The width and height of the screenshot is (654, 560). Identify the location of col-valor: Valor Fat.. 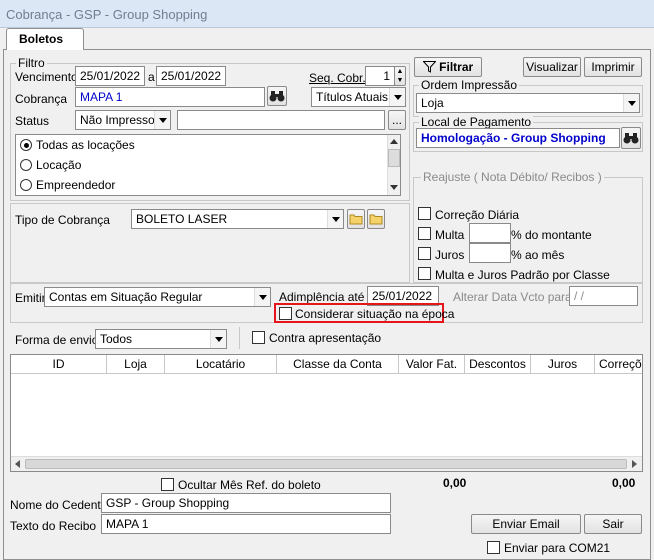
(432, 364).